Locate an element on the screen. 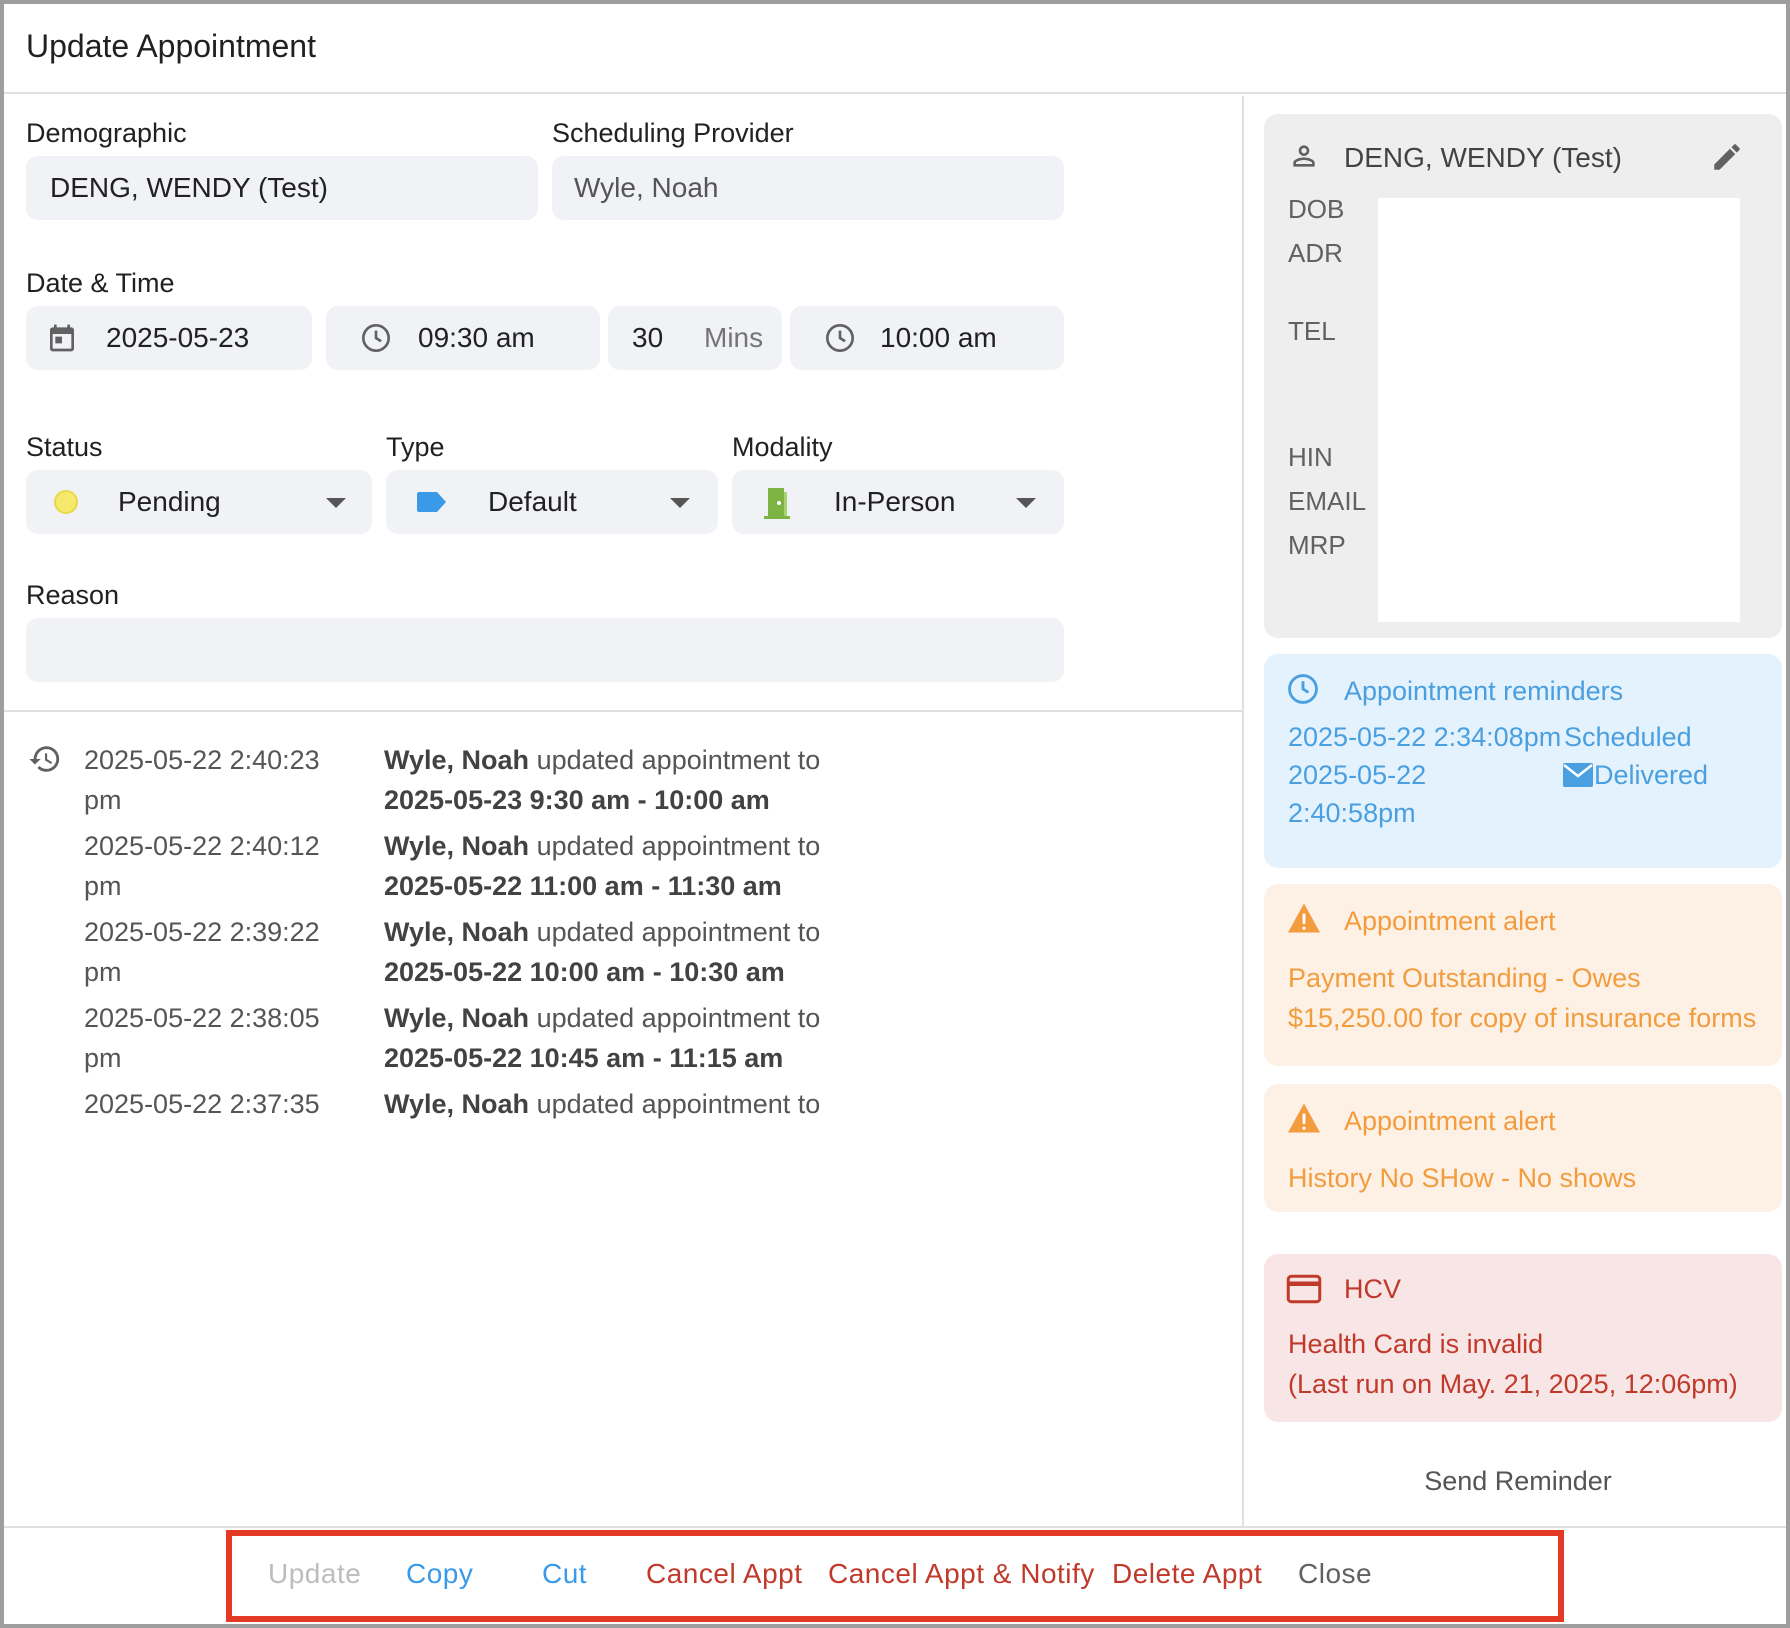  status-dot-icon is located at coordinates (66, 502).